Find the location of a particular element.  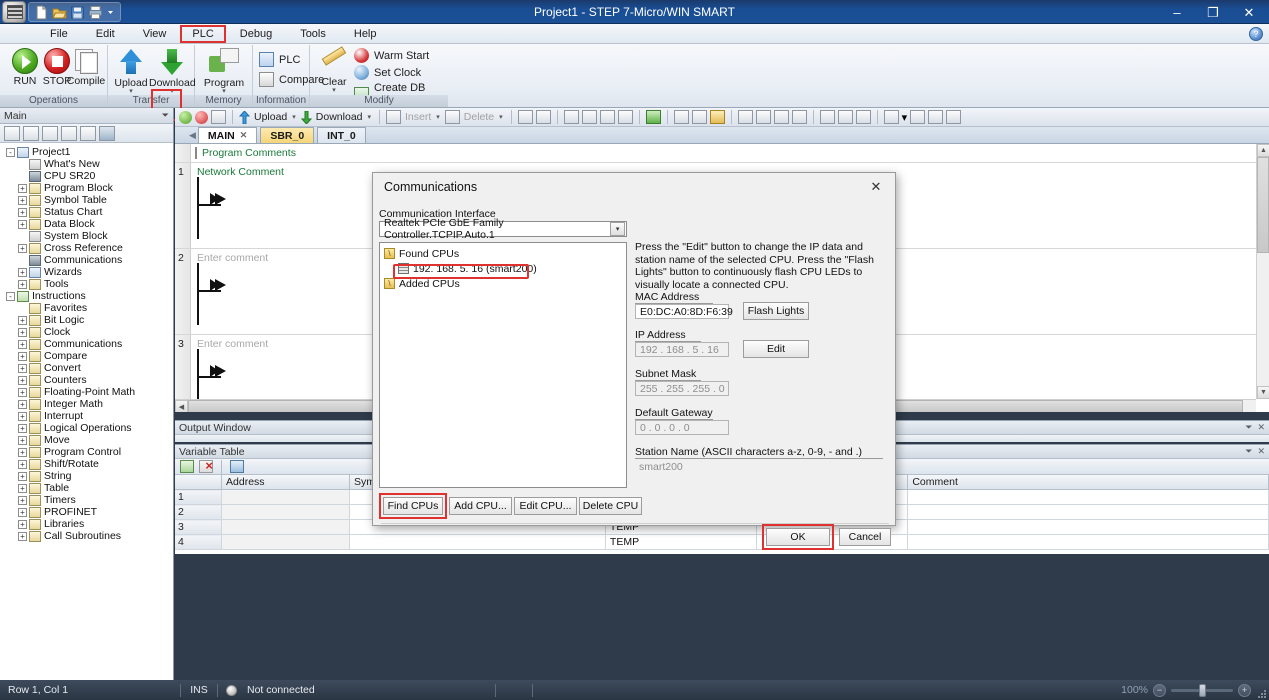

tree-item-profinet: + PROFINET is located at coordinates (87, 512).